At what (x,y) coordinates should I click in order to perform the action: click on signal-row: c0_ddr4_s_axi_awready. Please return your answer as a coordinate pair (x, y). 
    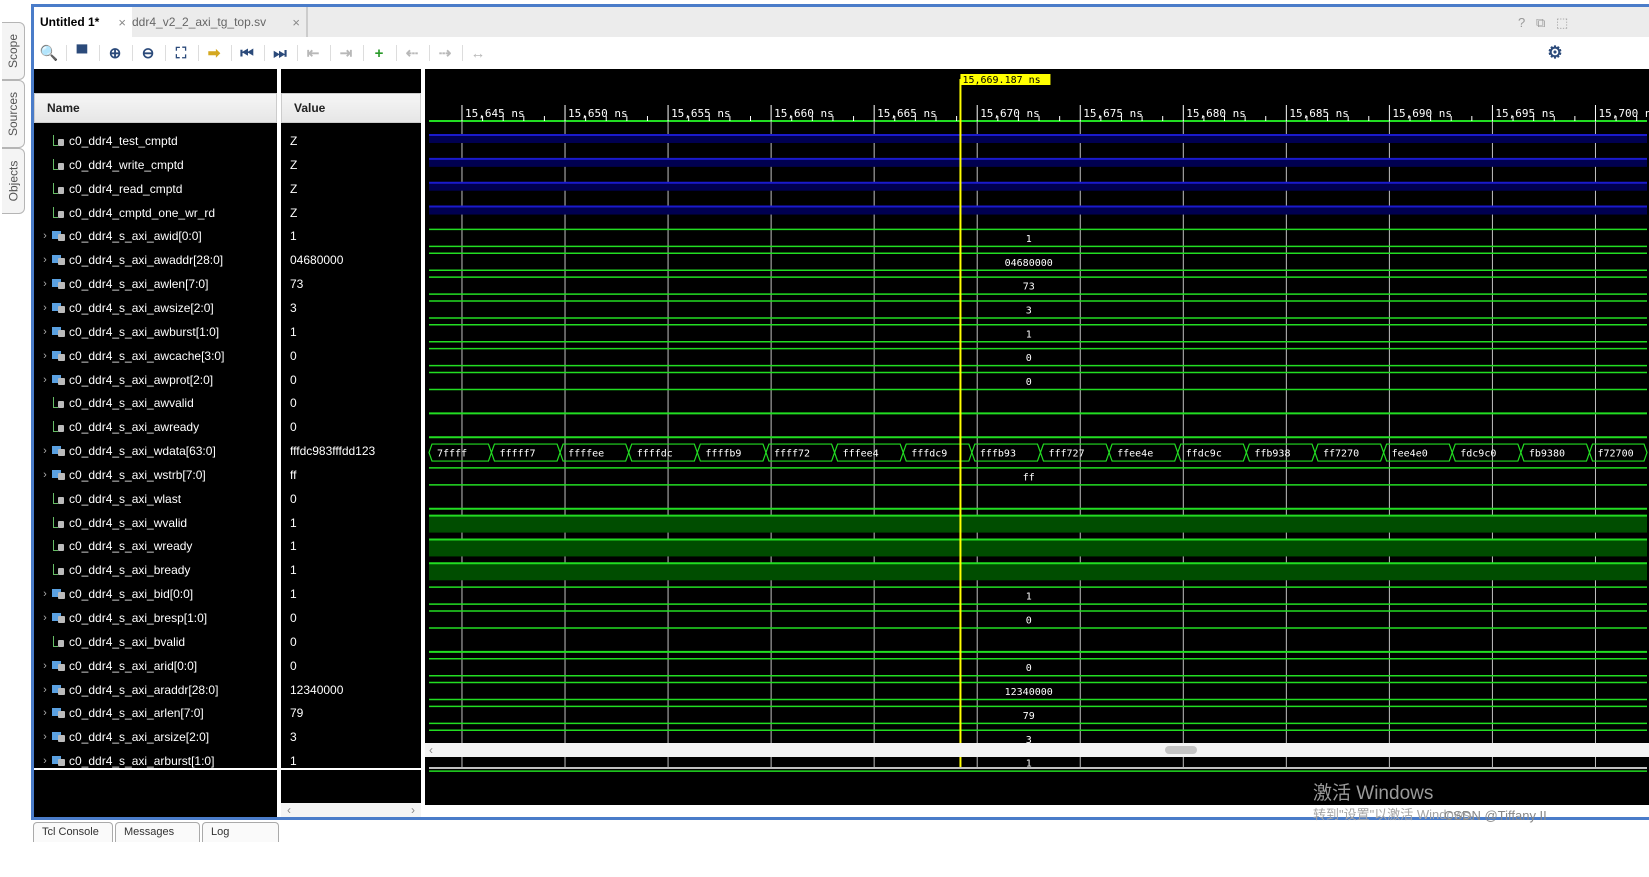
    Looking at the image, I should click on (155, 427).